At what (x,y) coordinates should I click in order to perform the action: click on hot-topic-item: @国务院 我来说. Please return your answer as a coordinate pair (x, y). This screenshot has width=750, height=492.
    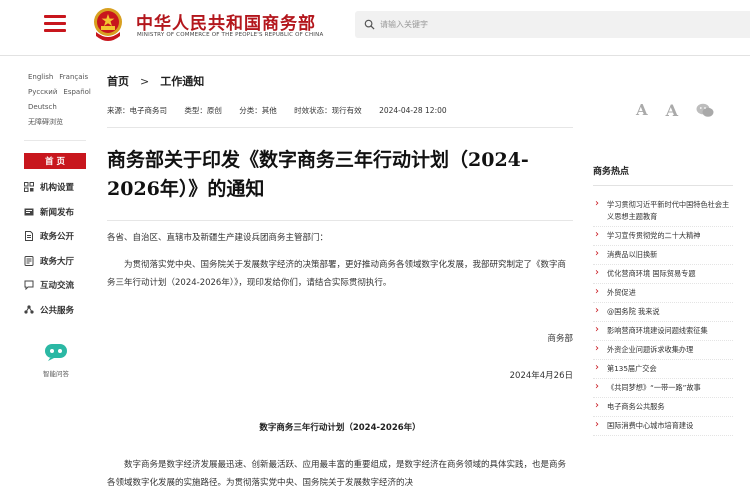
    Looking at the image, I should click on (663, 312).